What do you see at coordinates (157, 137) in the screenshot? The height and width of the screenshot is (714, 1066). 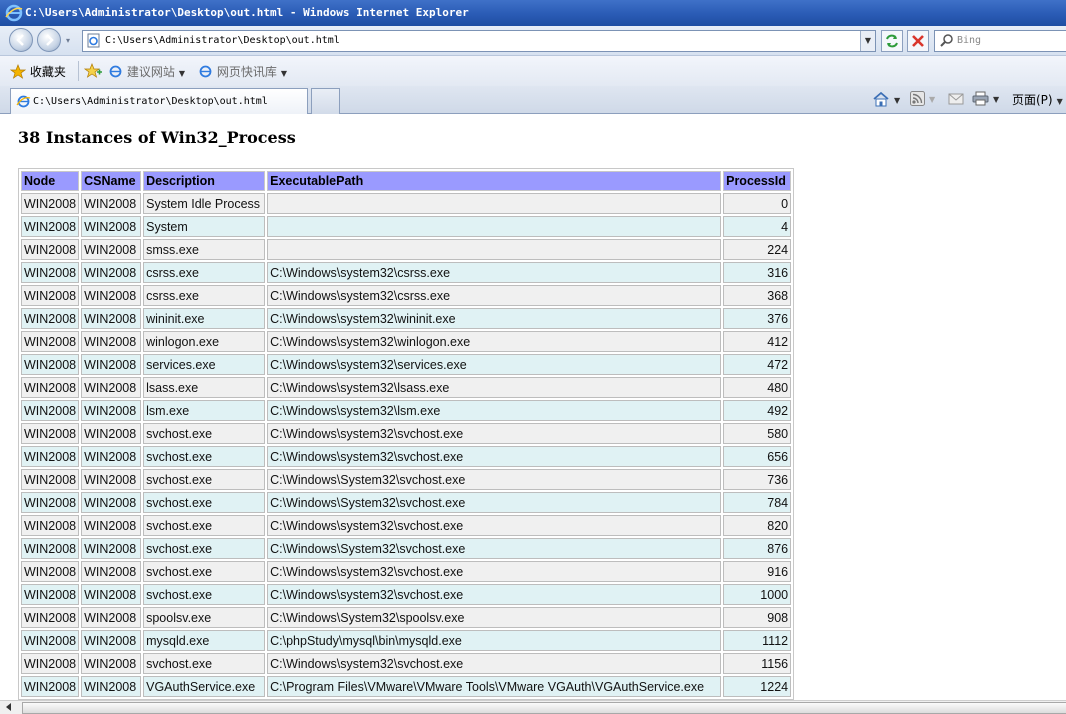 I see `page-title: 38 Instances of Win32_Process` at bounding box center [157, 137].